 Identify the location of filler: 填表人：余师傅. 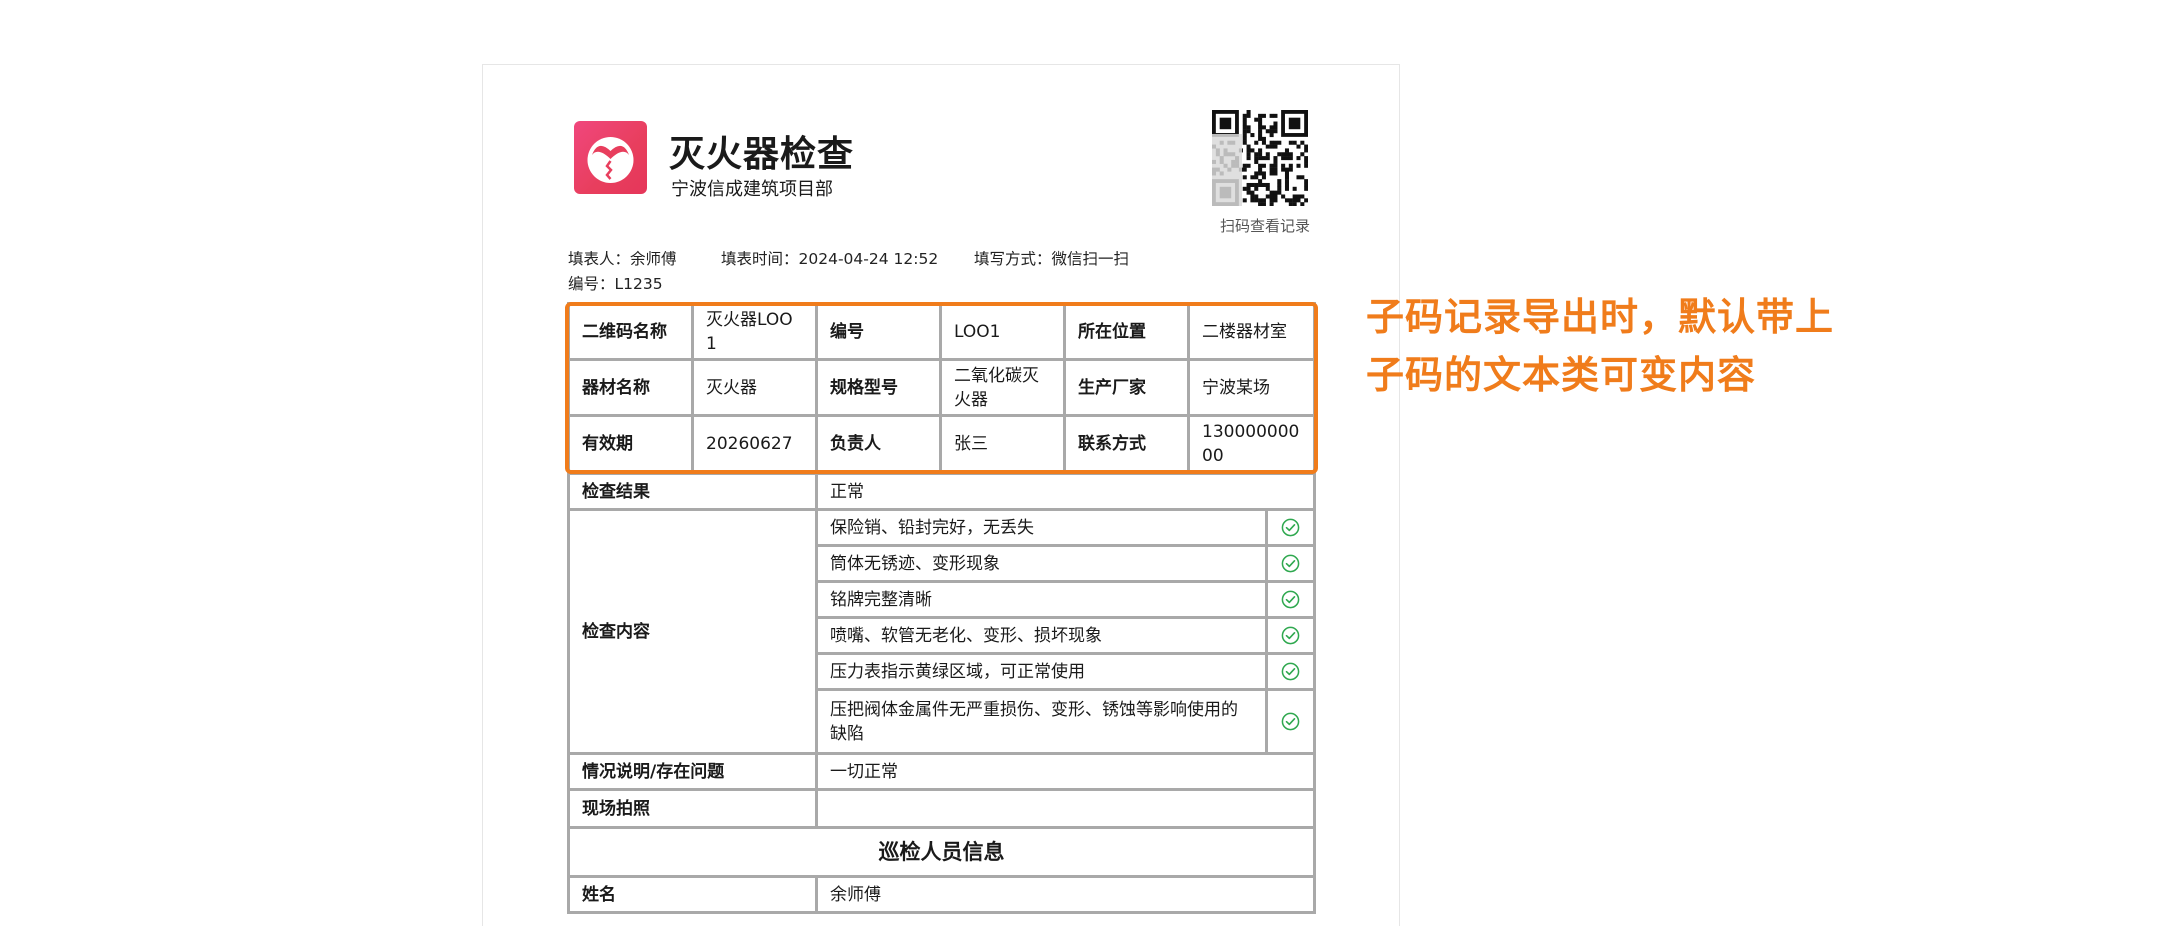
(622, 259).